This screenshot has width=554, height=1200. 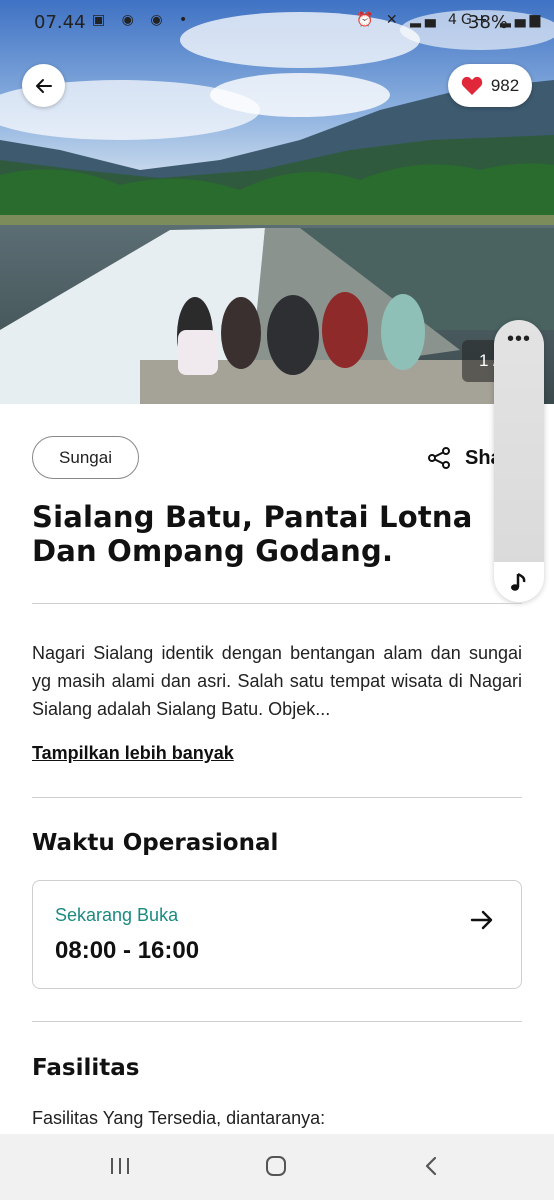 I want to click on like-button: 982, so click(x=490, y=85).